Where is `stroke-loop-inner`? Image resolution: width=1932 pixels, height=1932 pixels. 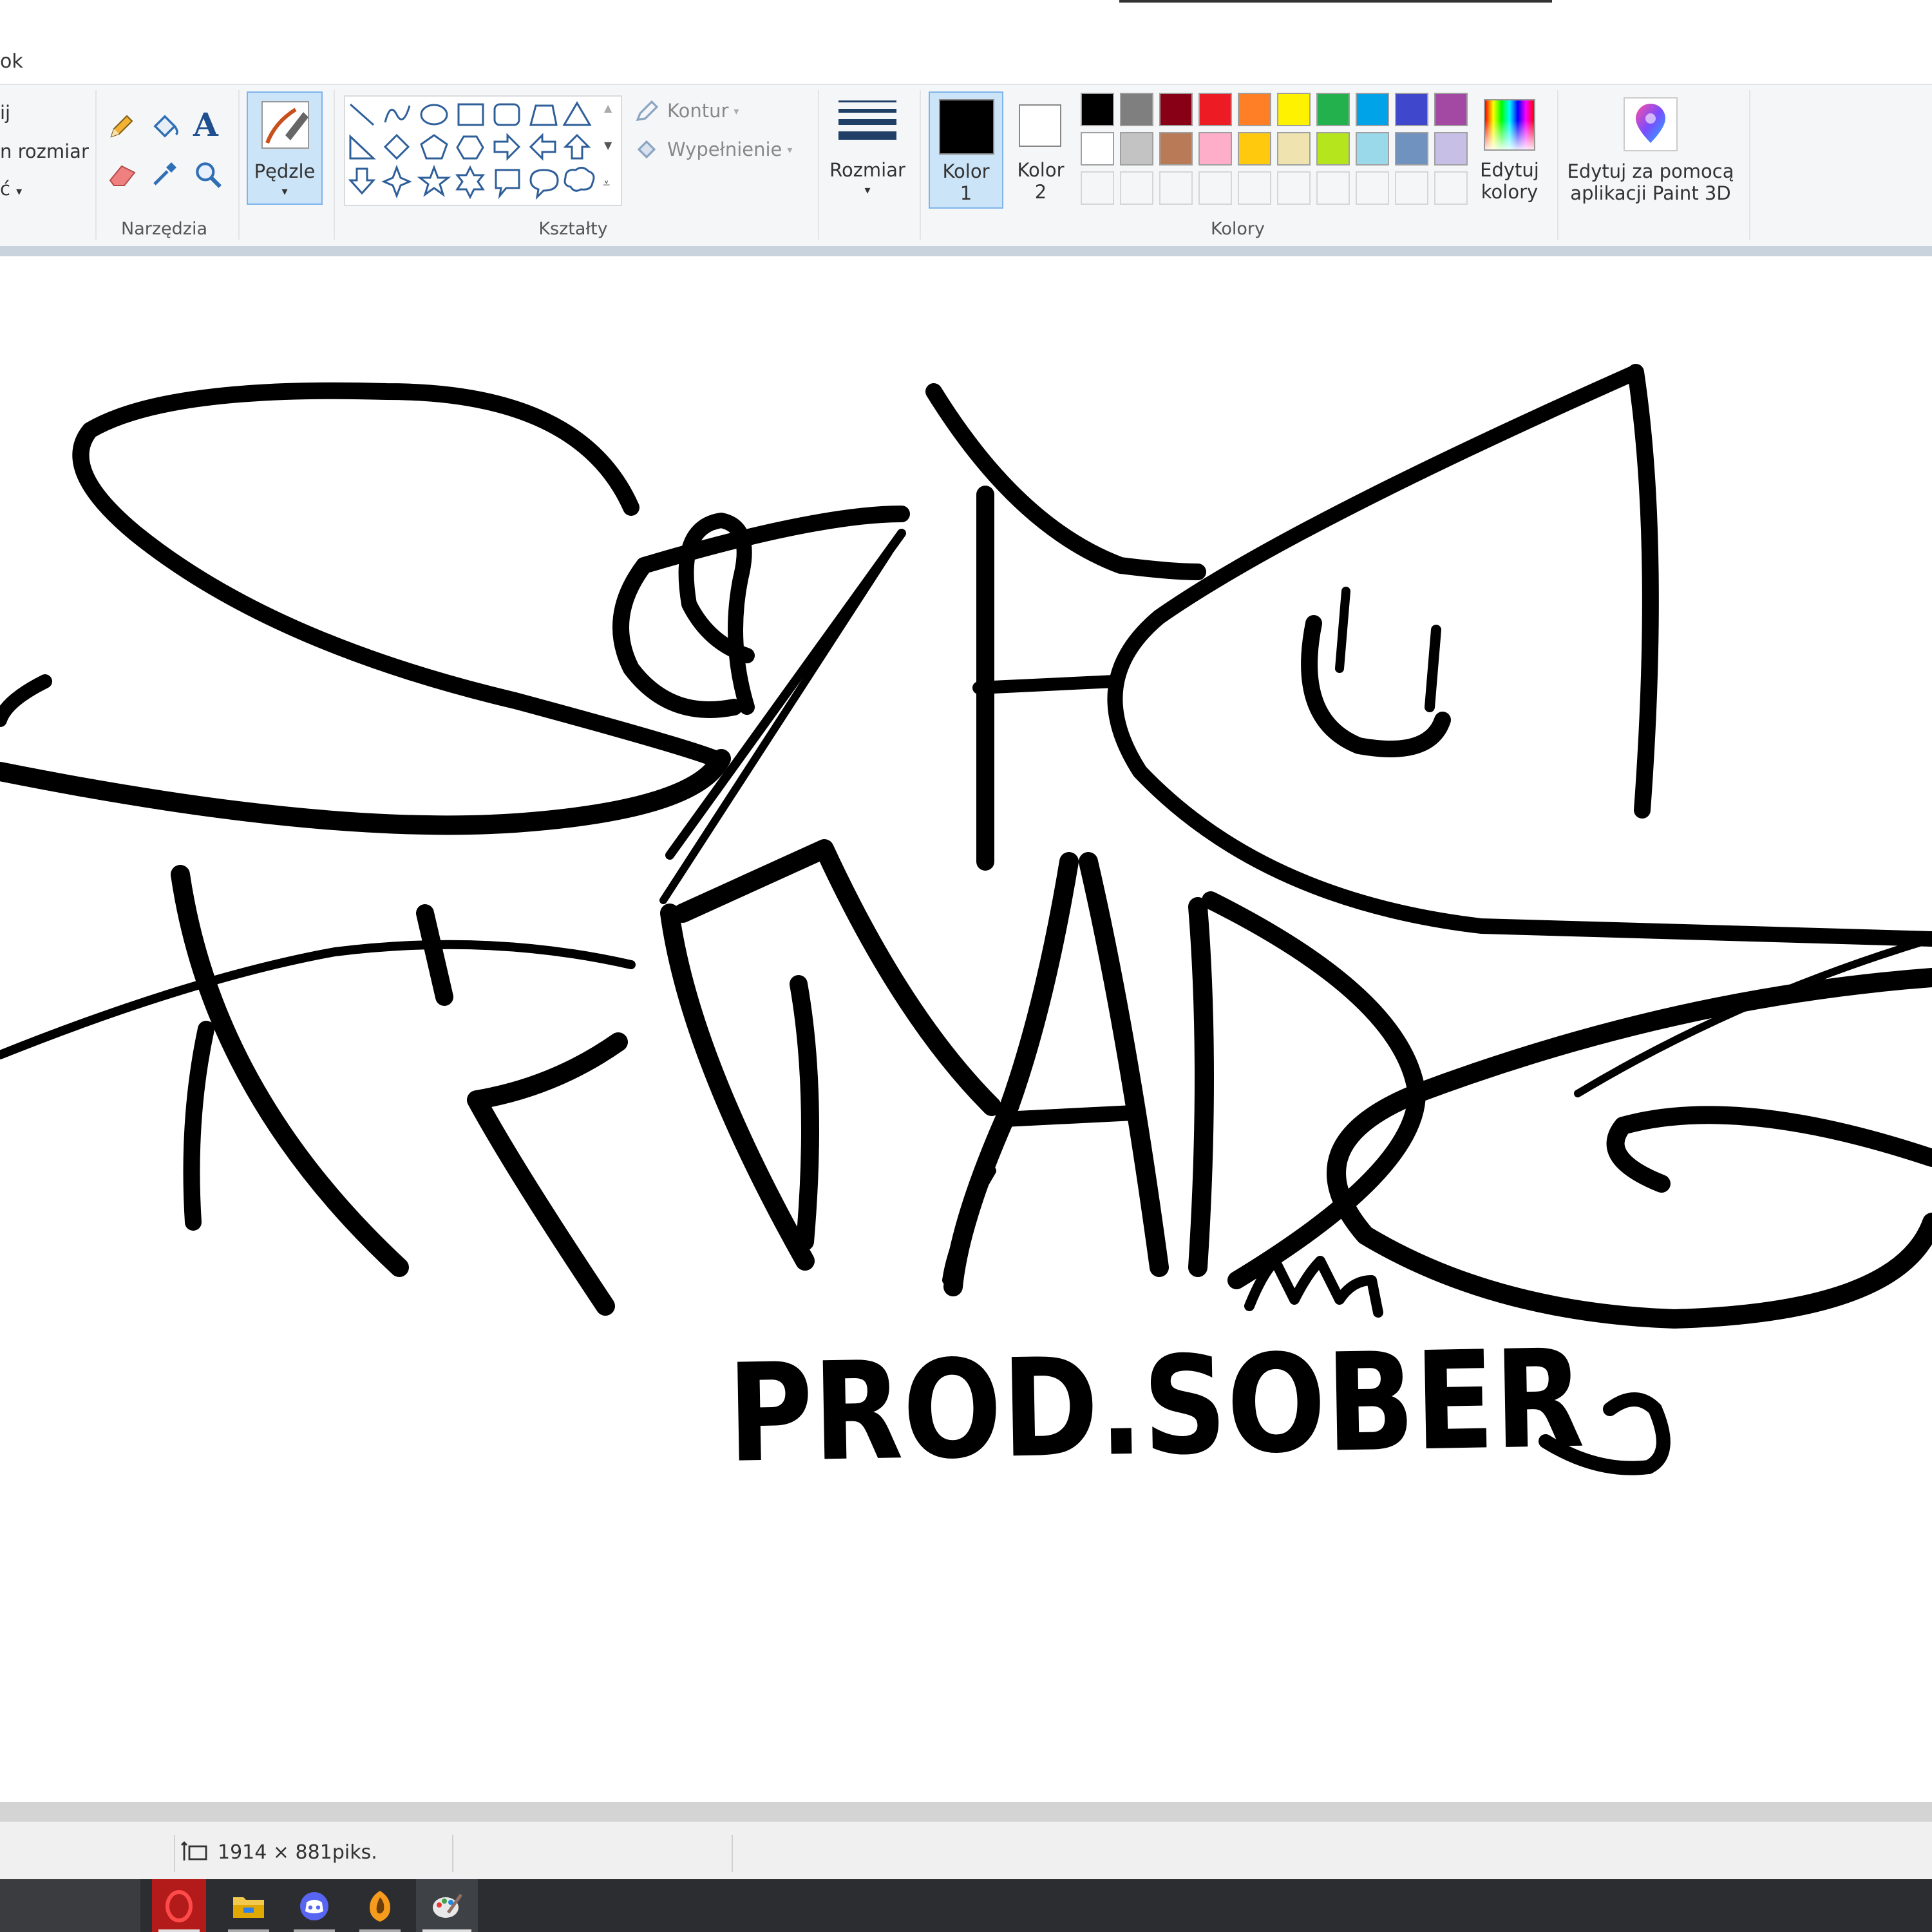
stroke-loop-inner is located at coordinates (1769, 1149).